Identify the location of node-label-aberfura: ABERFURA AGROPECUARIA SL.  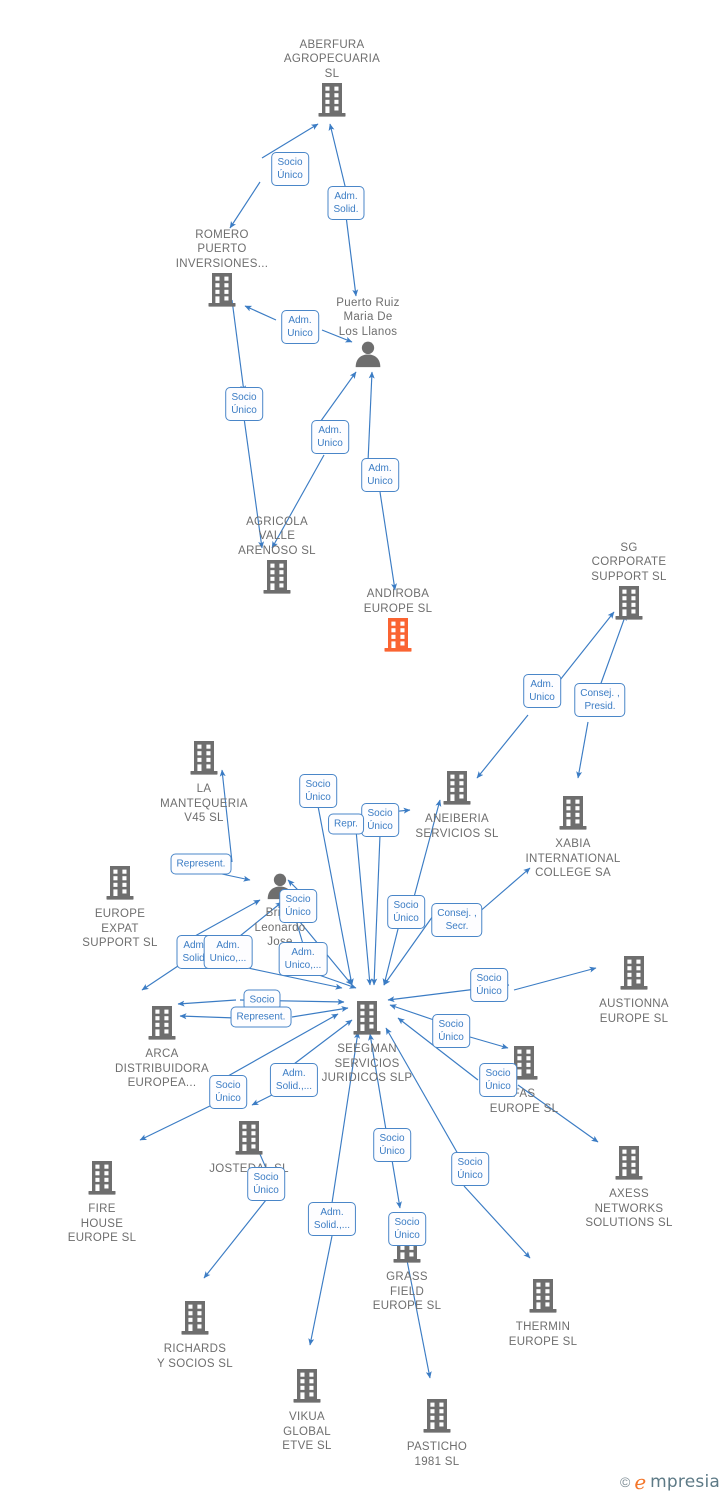
(332, 59).